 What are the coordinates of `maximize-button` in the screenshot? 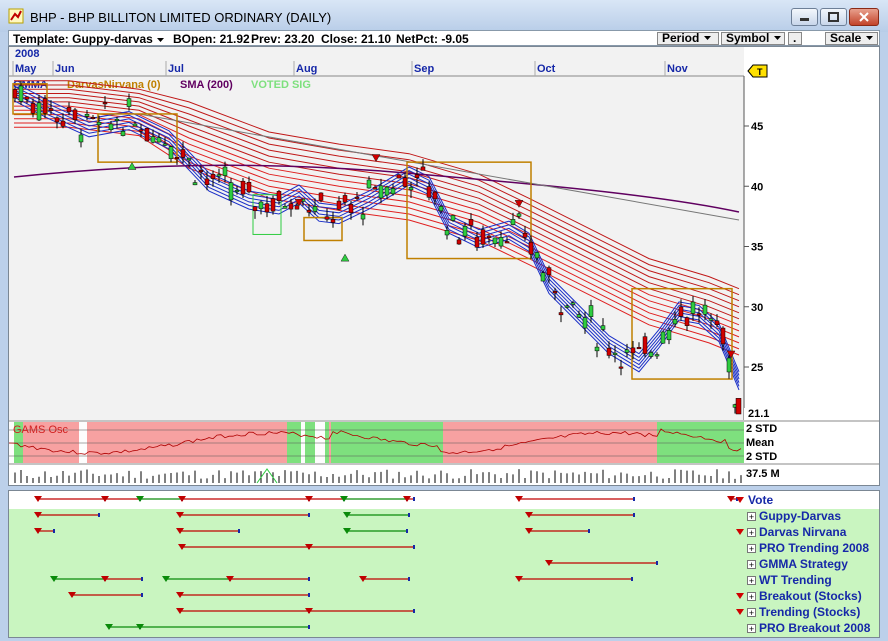 It's located at (833, 17).